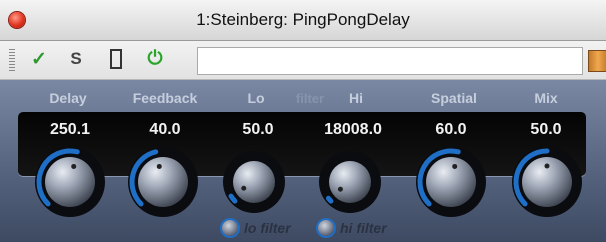  Describe the element at coordinates (12, 60) in the screenshot. I see `grip-handle-icon` at that location.